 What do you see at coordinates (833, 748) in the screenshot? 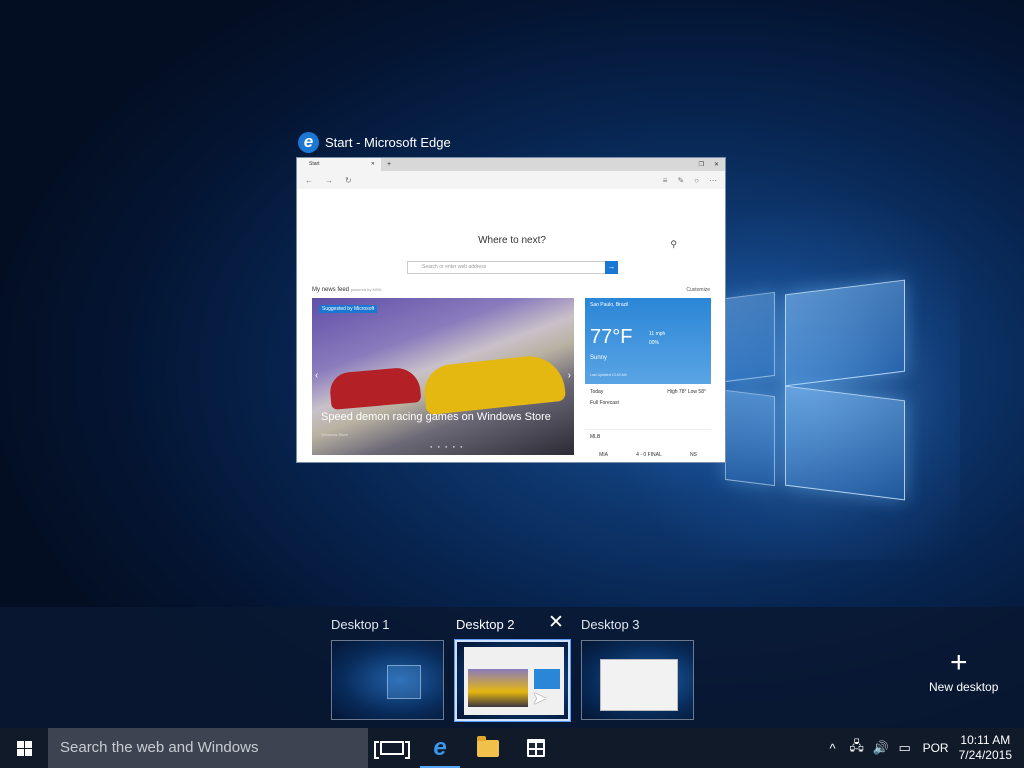
I see `show-hidden-icons-chevron-icon: ^` at bounding box center [833, 748].